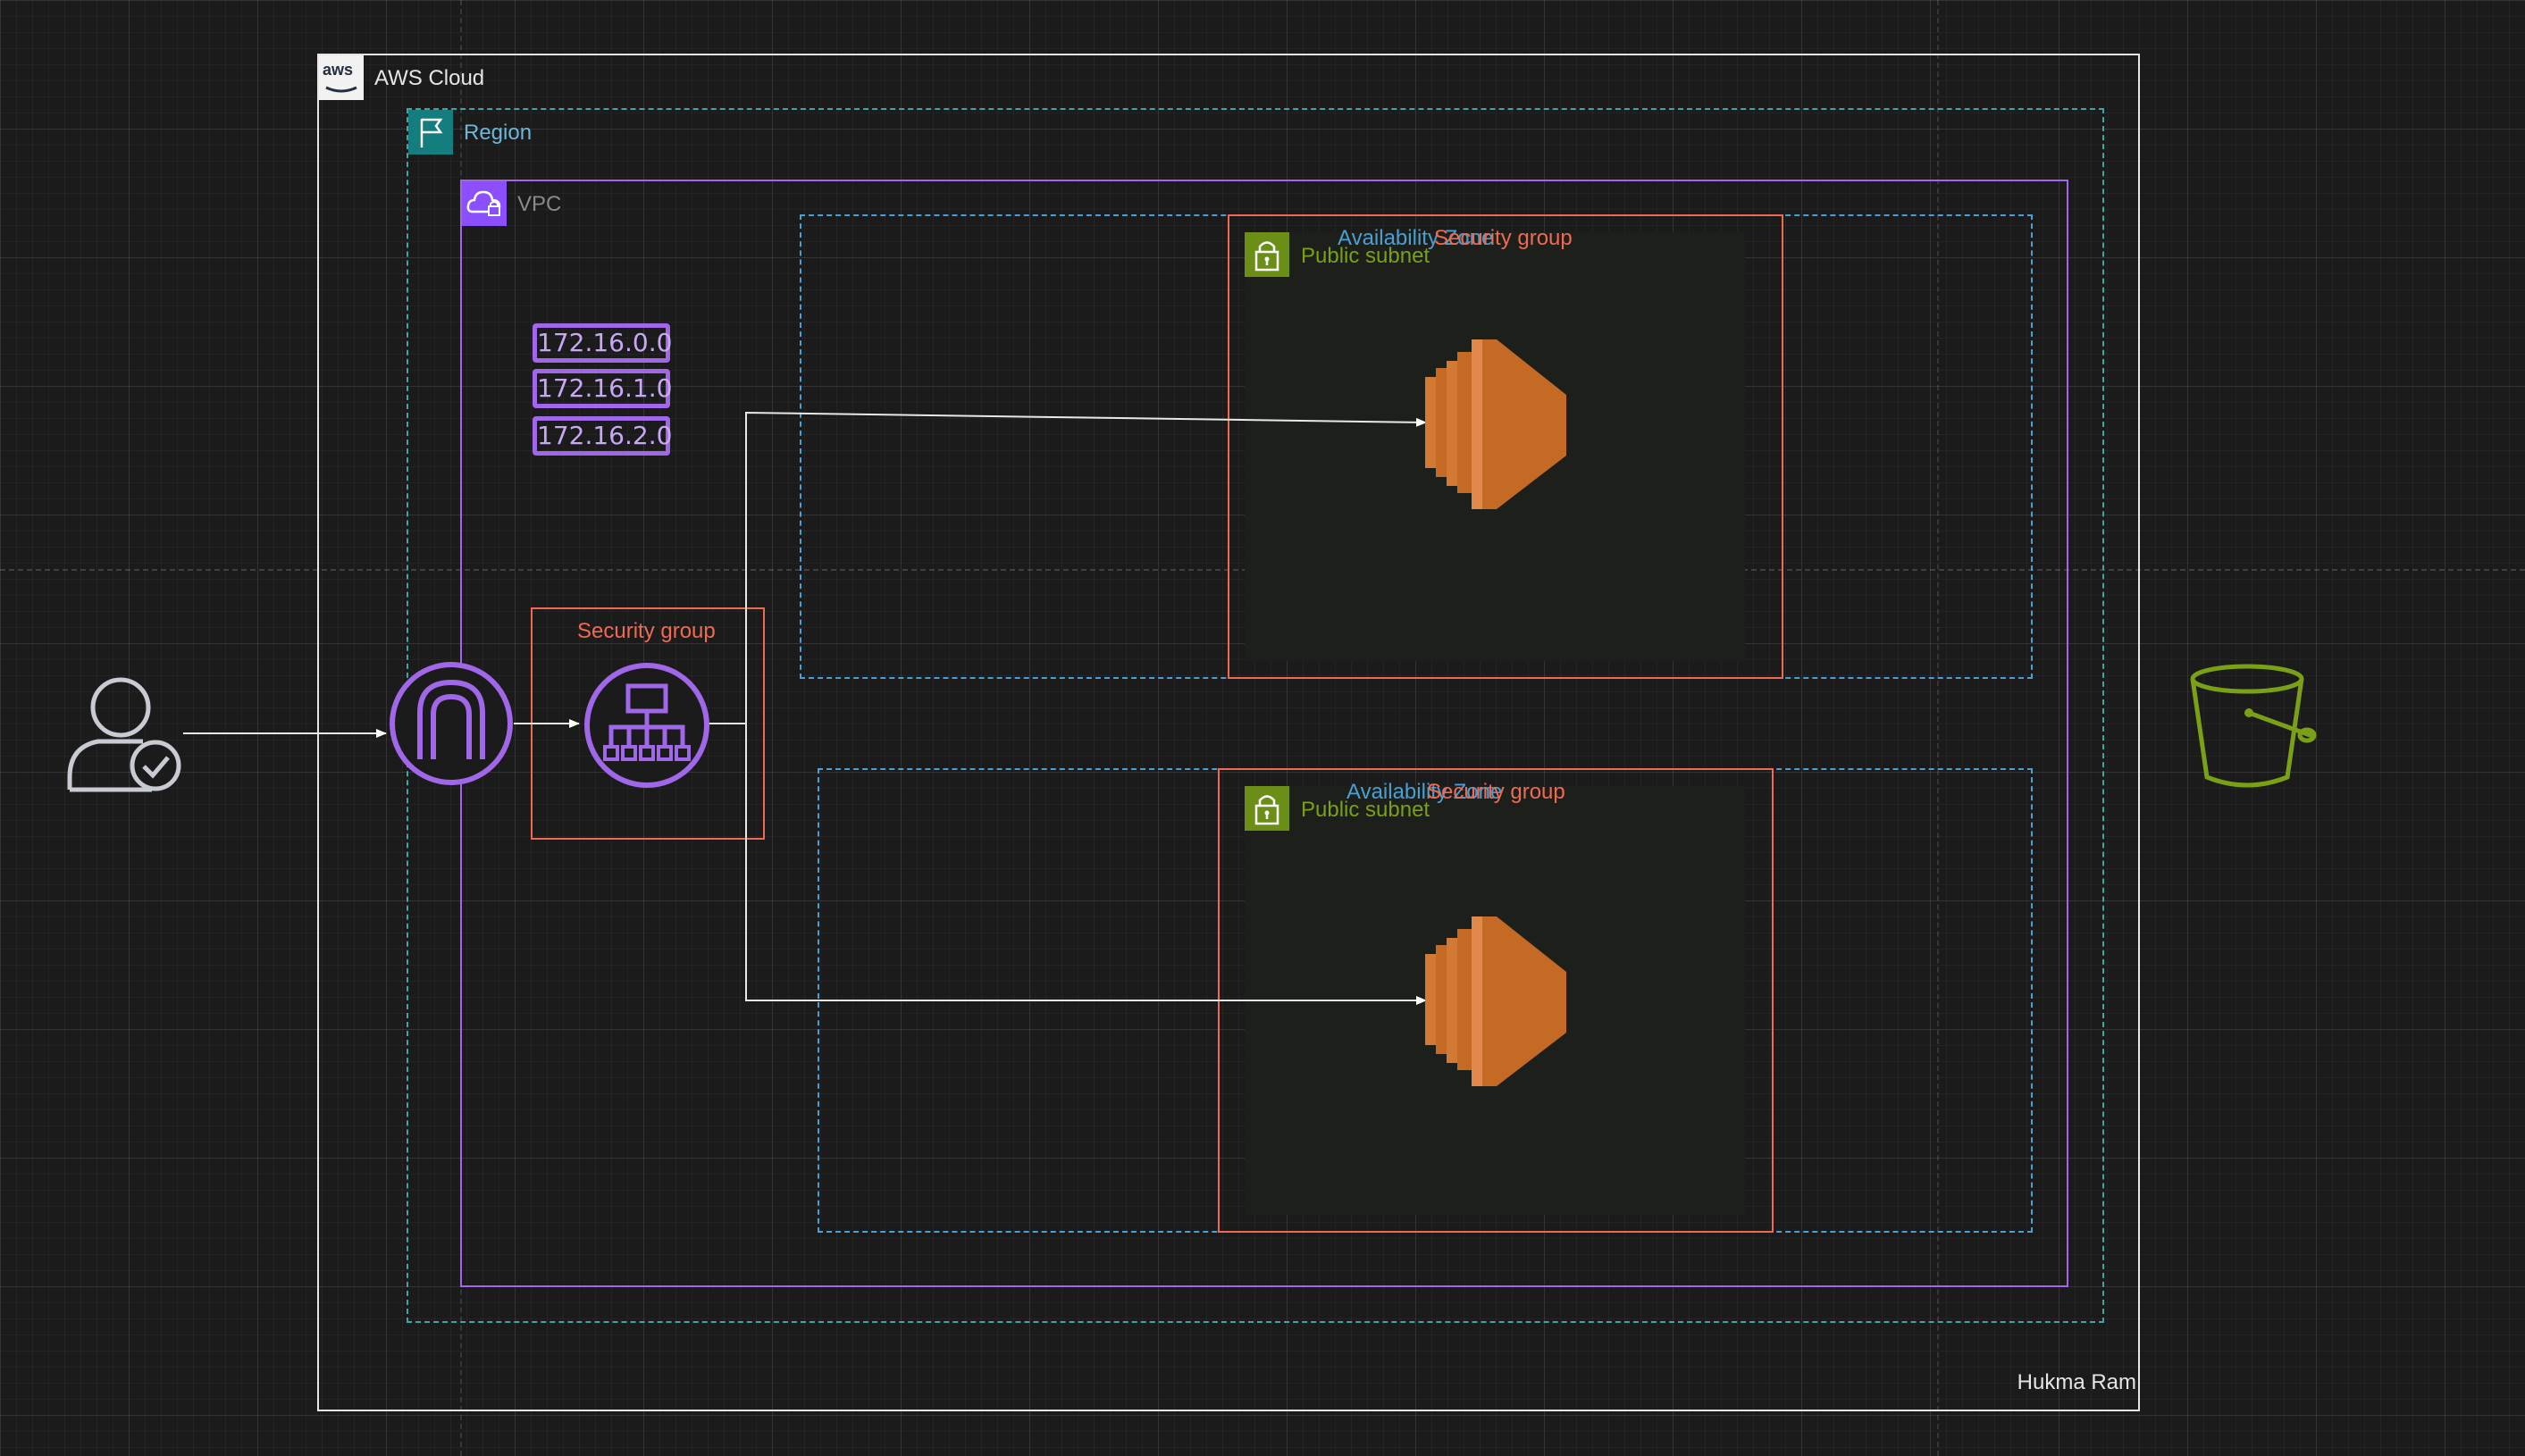 This screenshot has width=2525, height=1456. I want to click on s3-bucket-icon, so click(2253, 726).